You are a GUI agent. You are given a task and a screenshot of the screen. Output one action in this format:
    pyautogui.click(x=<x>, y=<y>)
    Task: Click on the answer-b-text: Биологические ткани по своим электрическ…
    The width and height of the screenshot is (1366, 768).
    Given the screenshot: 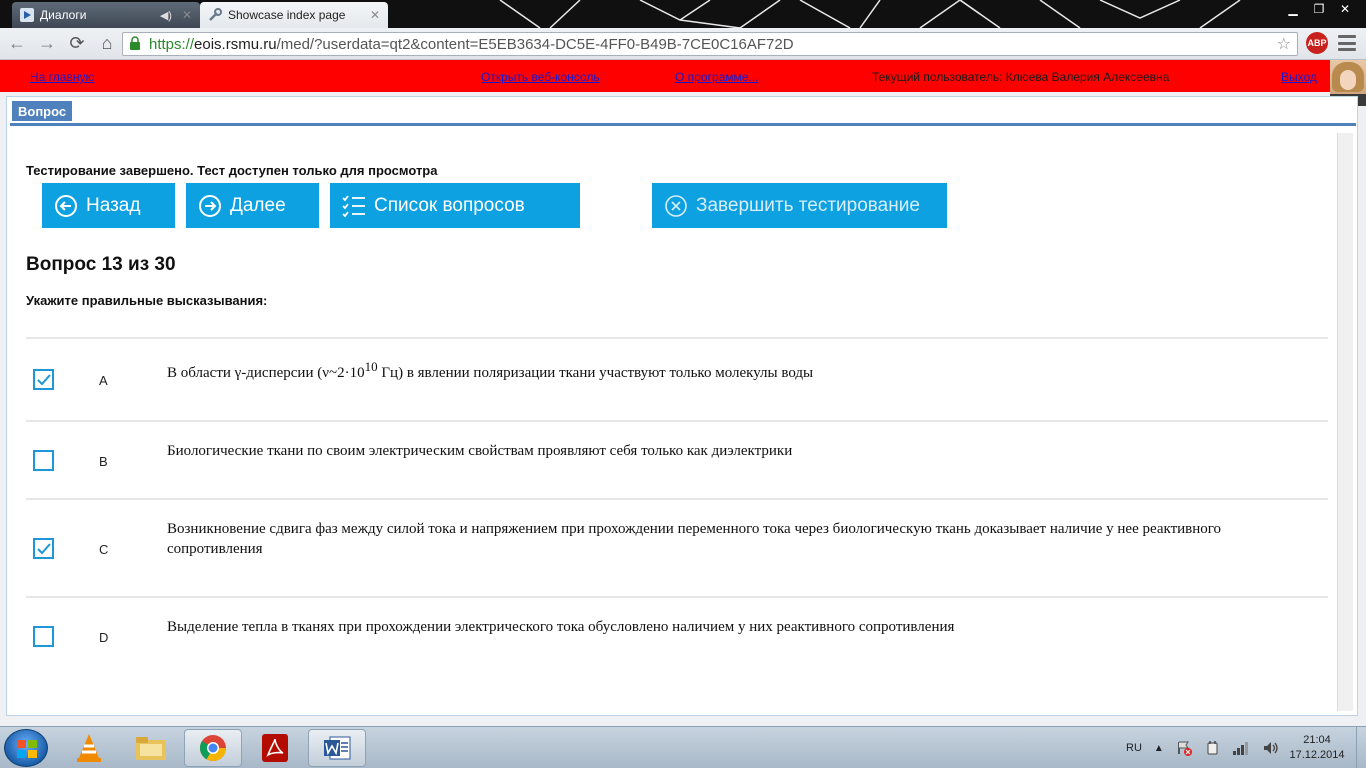 What is the action you would take?
    pyautogui.click(x=480, y=451)
    